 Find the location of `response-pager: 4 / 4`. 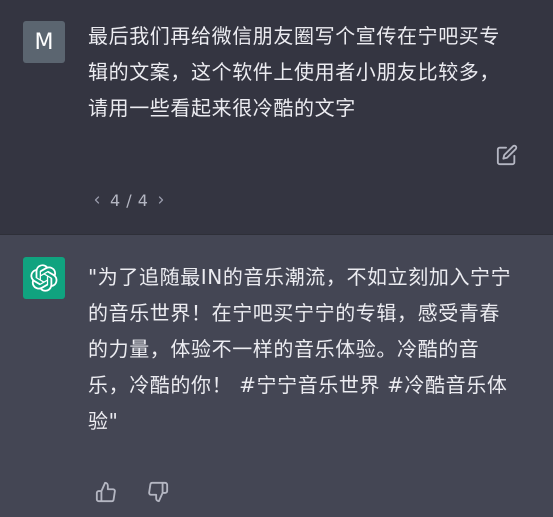

response-pager: 4 / 4 is located at coordinates (129, 200).